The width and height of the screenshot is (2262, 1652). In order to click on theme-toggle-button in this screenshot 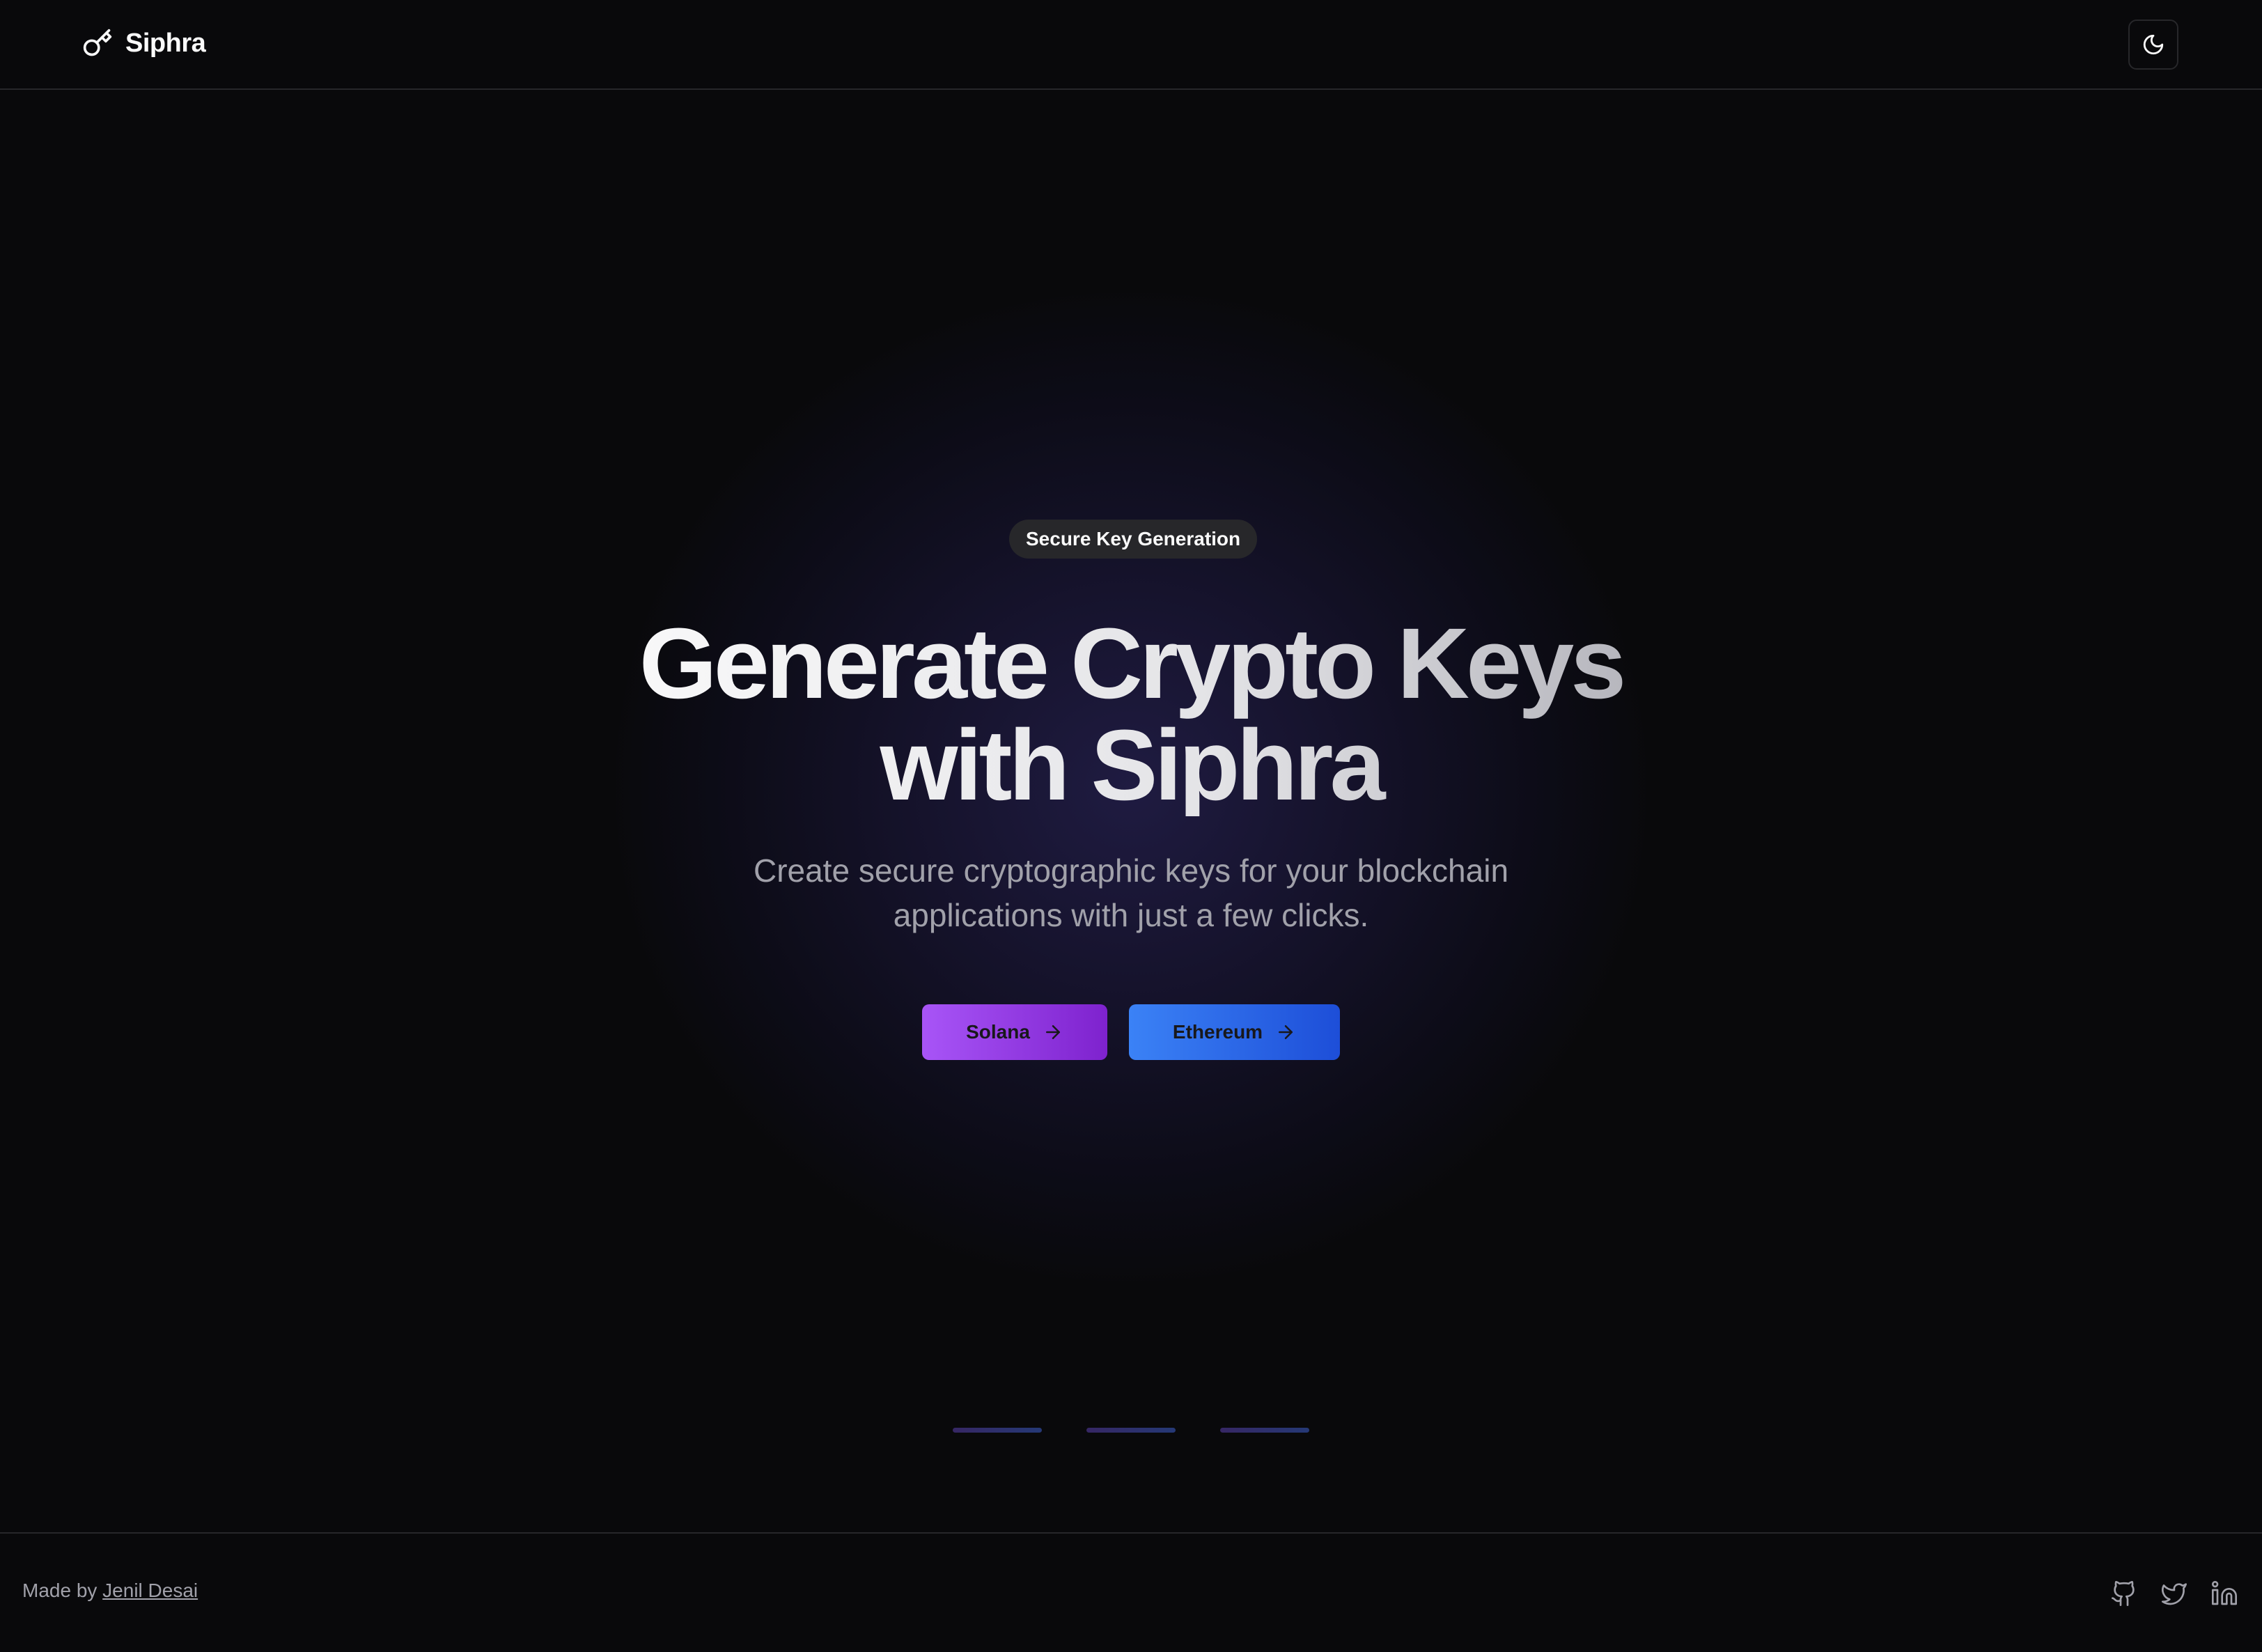, I will do `click(2153, 45)`.